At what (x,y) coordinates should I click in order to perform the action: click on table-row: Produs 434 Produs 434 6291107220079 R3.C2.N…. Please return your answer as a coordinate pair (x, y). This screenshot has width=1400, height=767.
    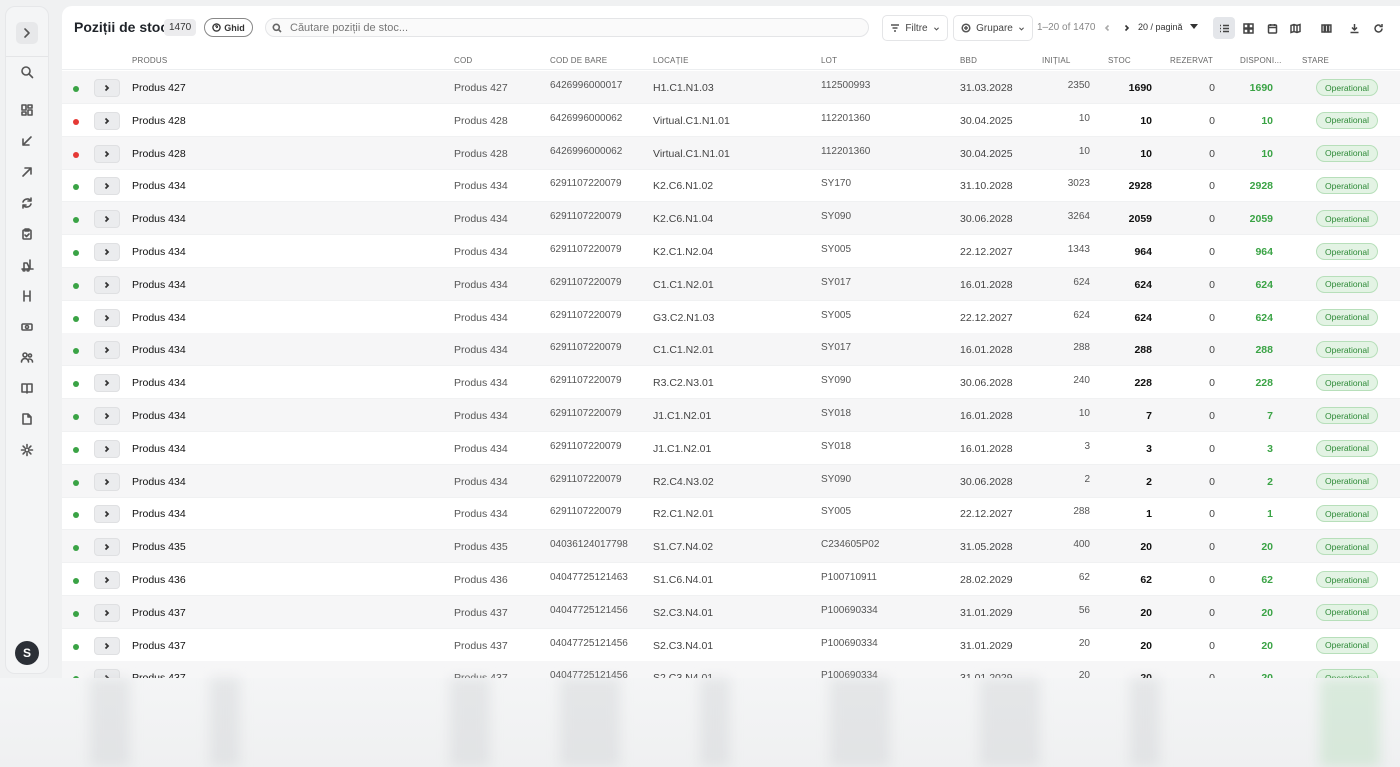
    Looking at the image, I should click on (731, 383).